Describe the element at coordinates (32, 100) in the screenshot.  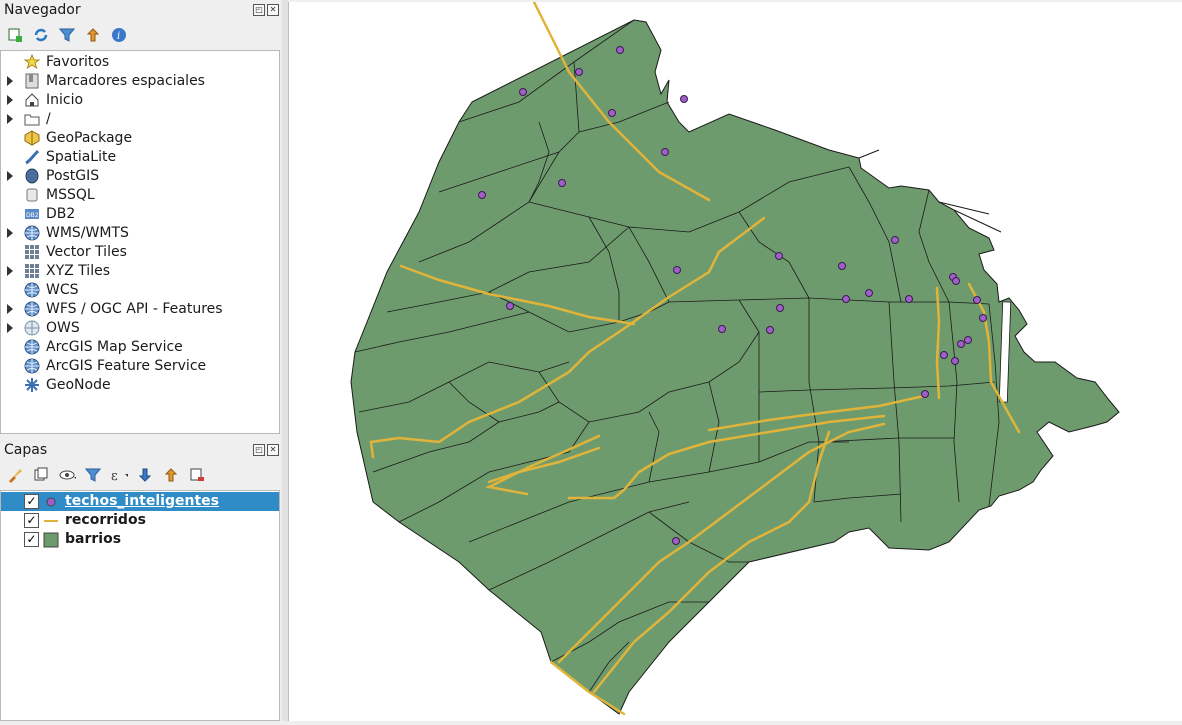
I see `home-icon` at that location.